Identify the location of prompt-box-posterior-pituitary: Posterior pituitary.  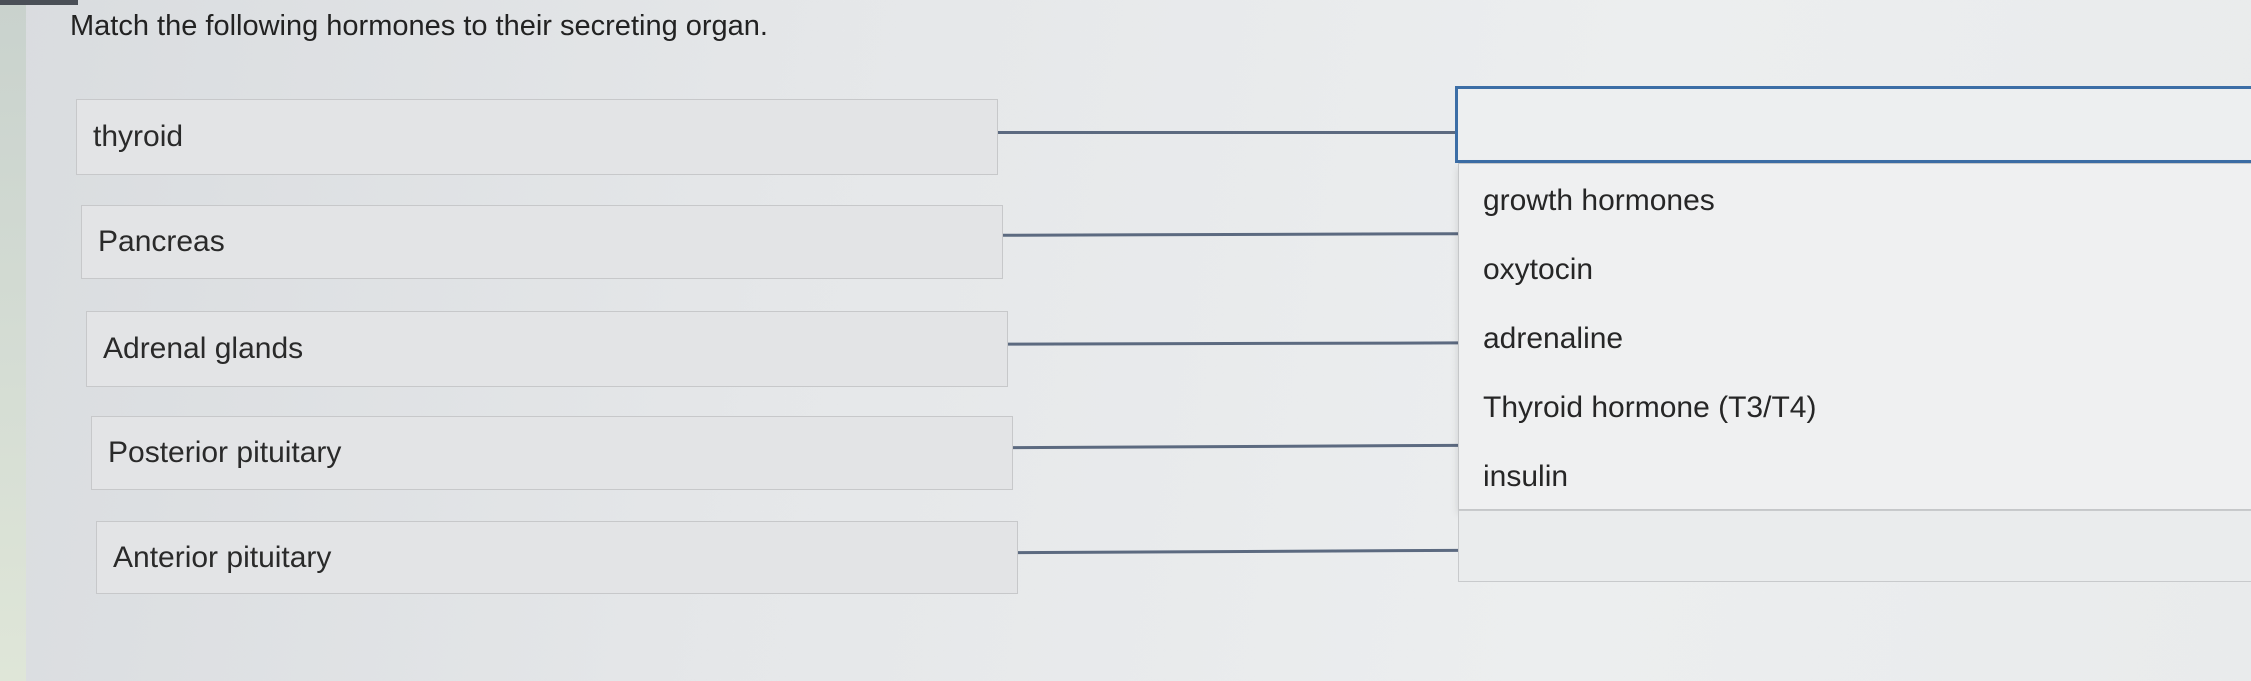
(552, 453).